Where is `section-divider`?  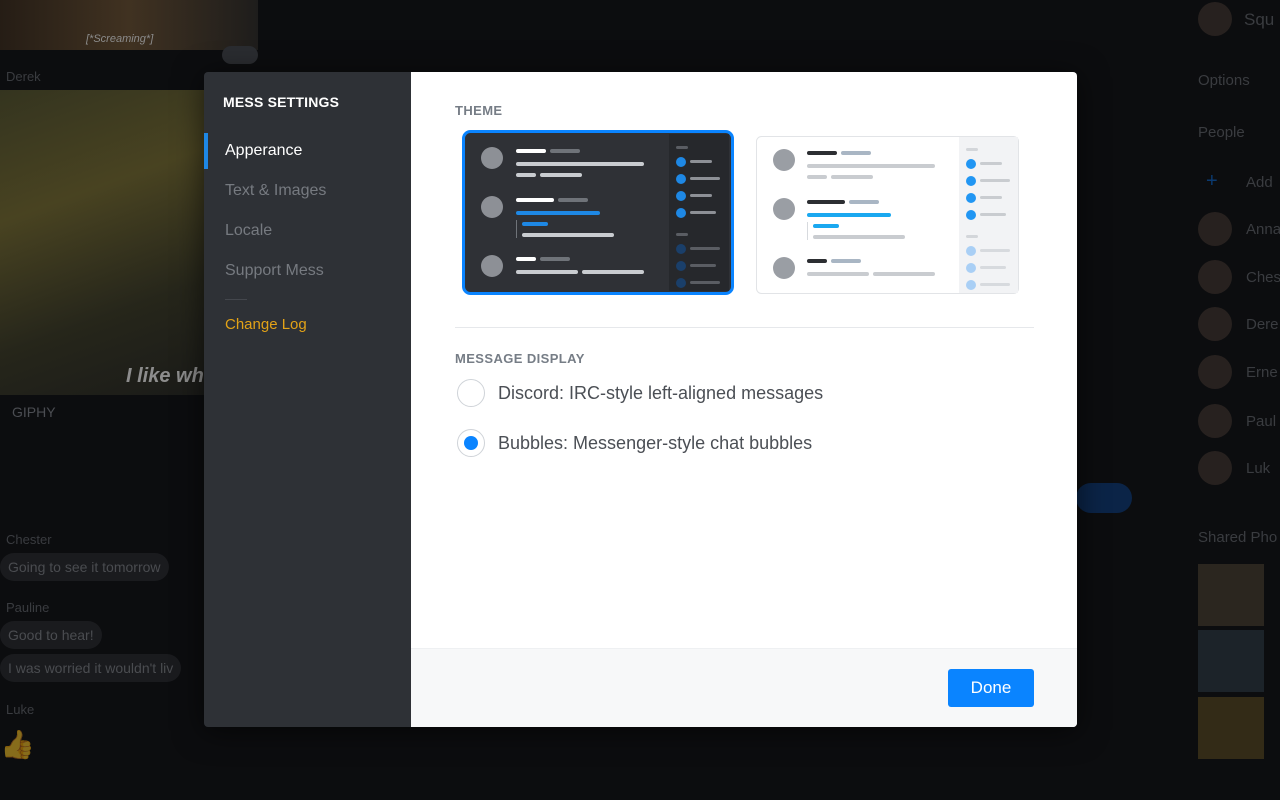
section-divider is located at coordinates (744, 327).